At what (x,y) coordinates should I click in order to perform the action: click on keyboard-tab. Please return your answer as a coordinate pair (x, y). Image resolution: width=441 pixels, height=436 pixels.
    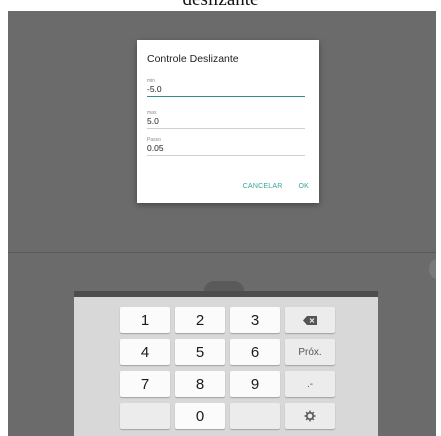
    Looking at the image, I should click on (224, 286).